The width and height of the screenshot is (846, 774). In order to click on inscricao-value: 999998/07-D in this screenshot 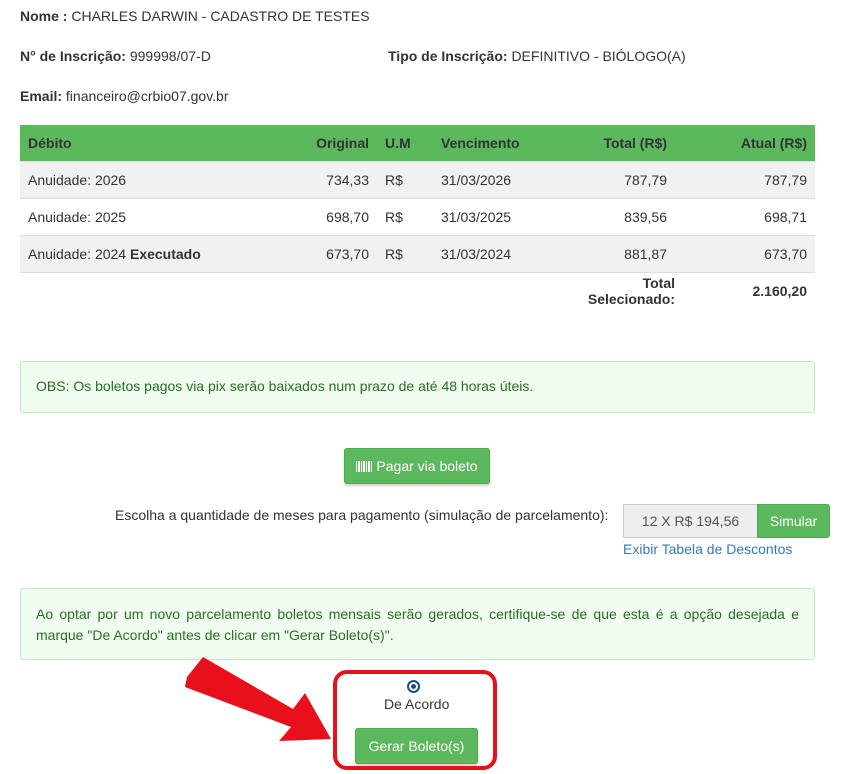, I will do `click(170, 56)`.